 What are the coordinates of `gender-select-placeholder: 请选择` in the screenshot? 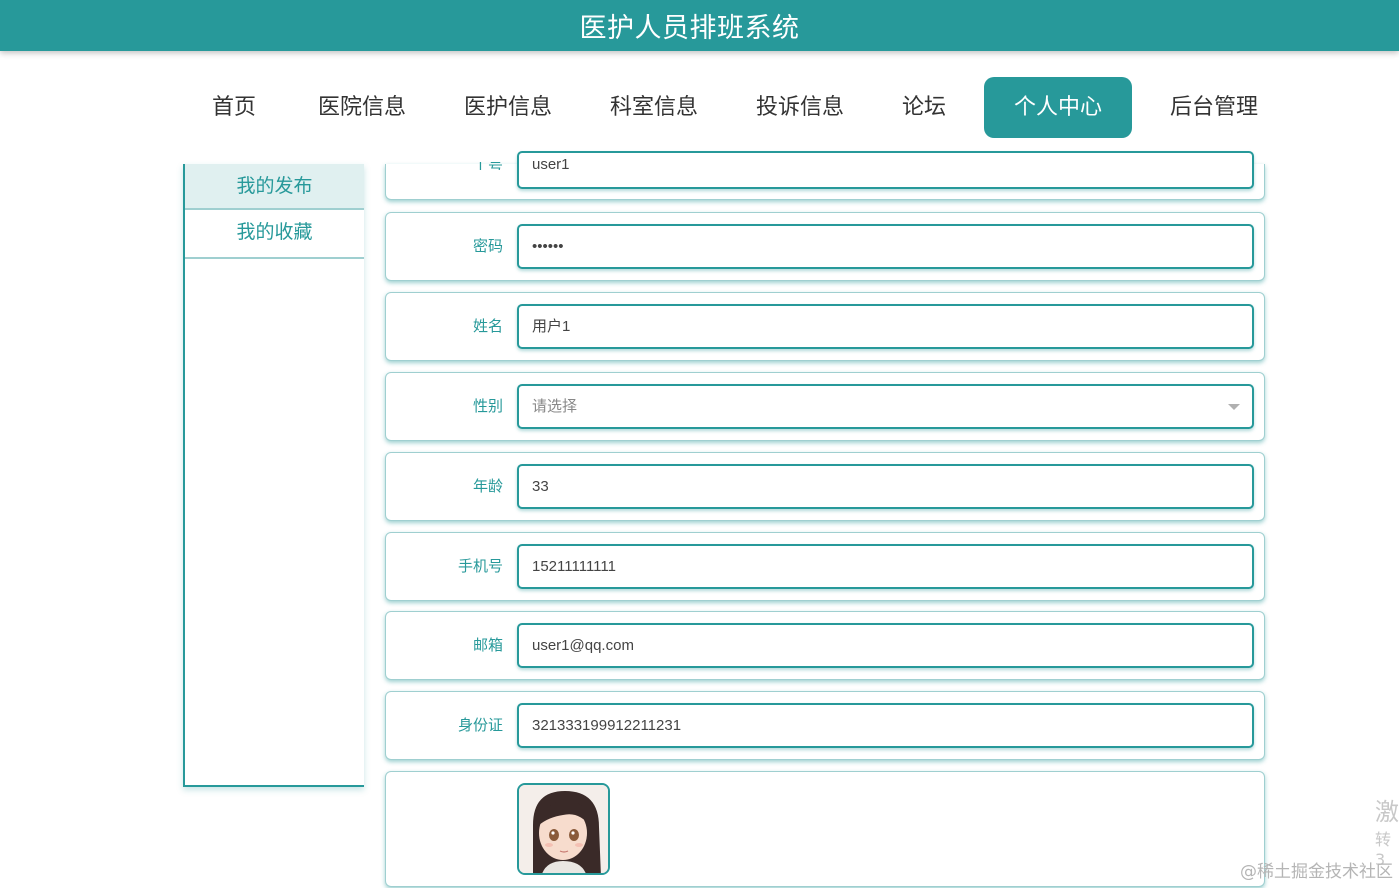 It's located at (555, 406).